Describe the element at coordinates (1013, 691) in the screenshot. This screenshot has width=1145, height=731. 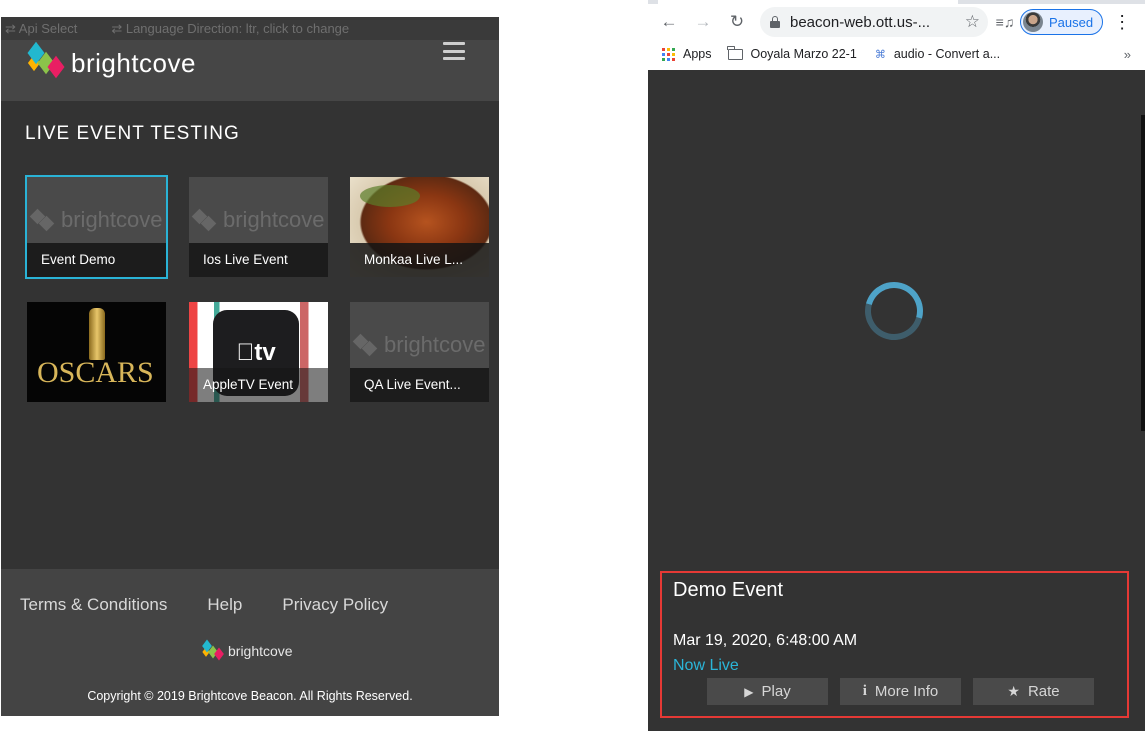
I see `star-rate-icon: ★` at that location.